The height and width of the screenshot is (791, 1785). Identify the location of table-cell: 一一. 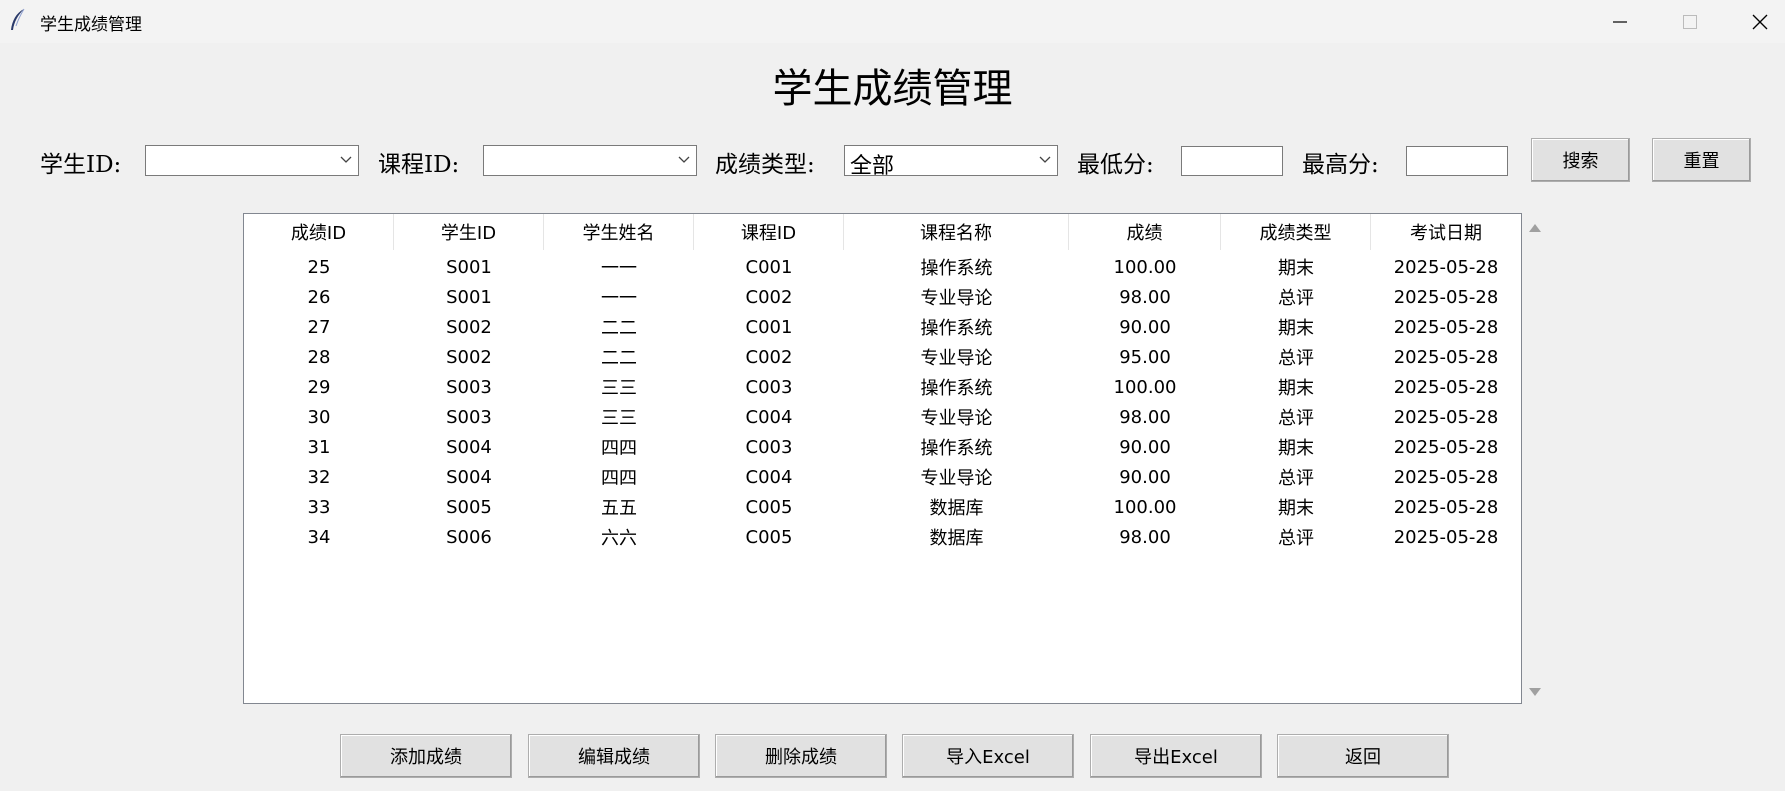
(619, 298).